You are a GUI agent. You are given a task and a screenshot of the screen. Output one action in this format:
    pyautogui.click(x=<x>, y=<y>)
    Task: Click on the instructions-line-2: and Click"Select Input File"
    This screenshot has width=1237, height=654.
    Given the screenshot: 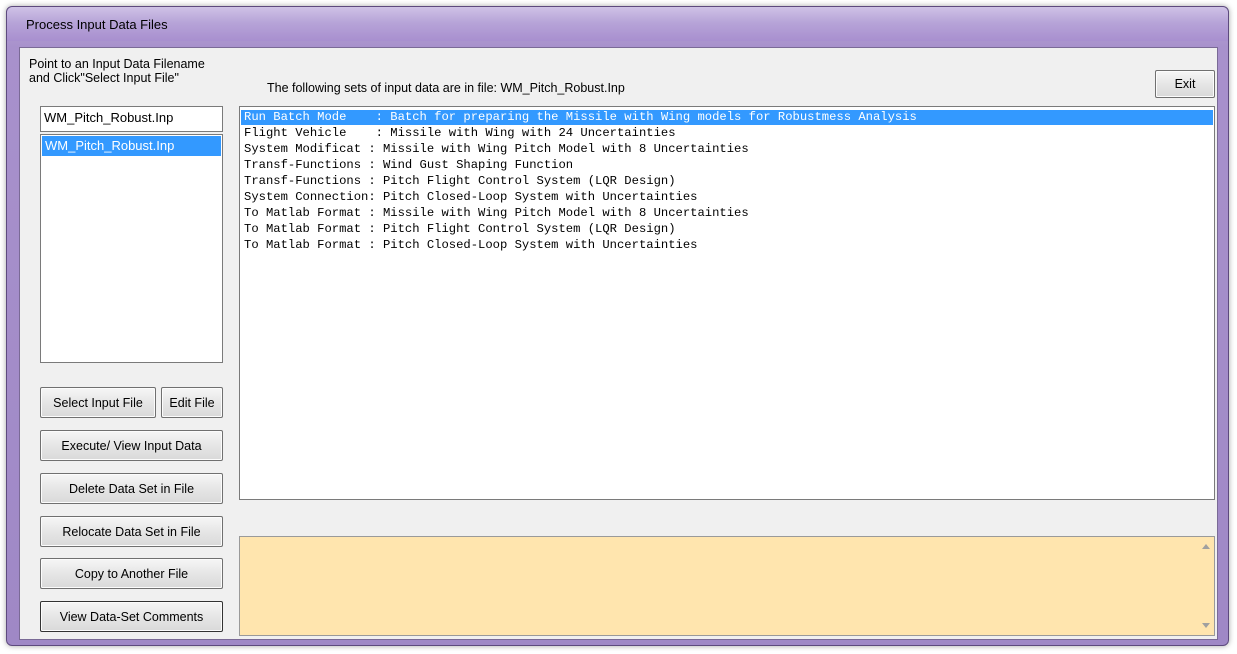 What is the action you would take?
    pyautogui.click(x=104, y=78)
    